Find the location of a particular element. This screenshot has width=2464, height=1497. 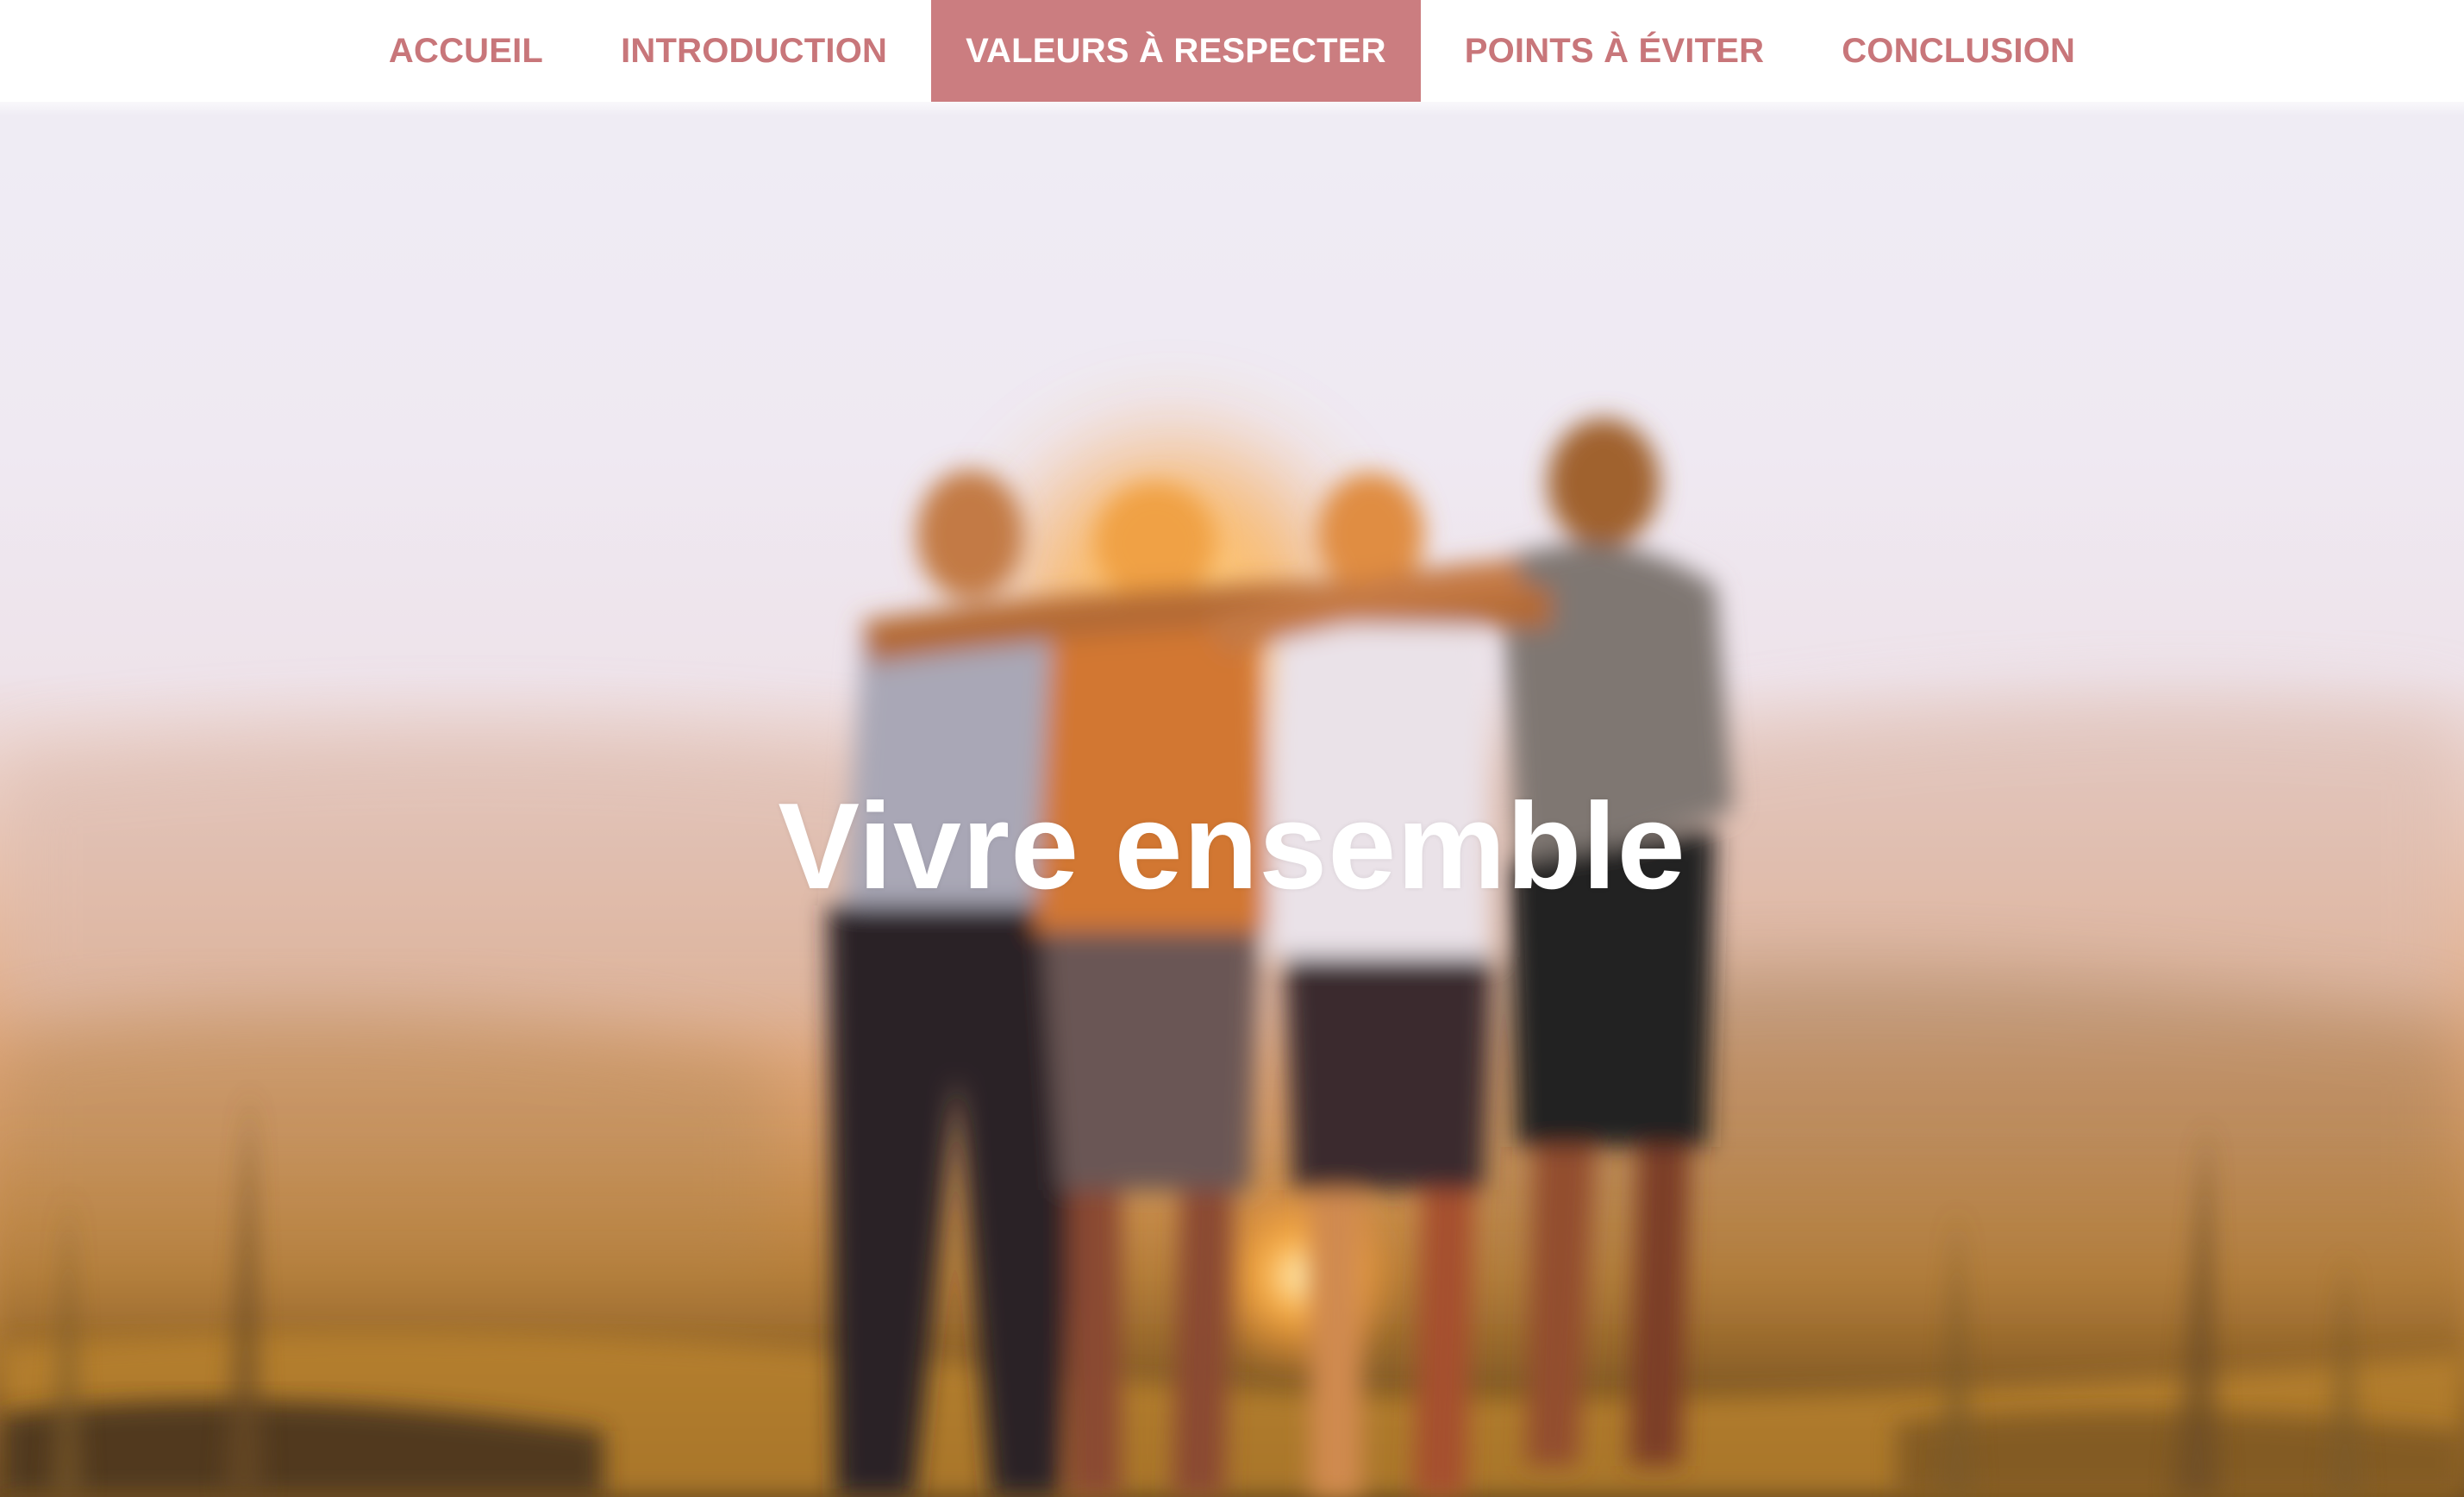

nav-item-accueil: ACCUEIL is located at coordinates (466, 51).